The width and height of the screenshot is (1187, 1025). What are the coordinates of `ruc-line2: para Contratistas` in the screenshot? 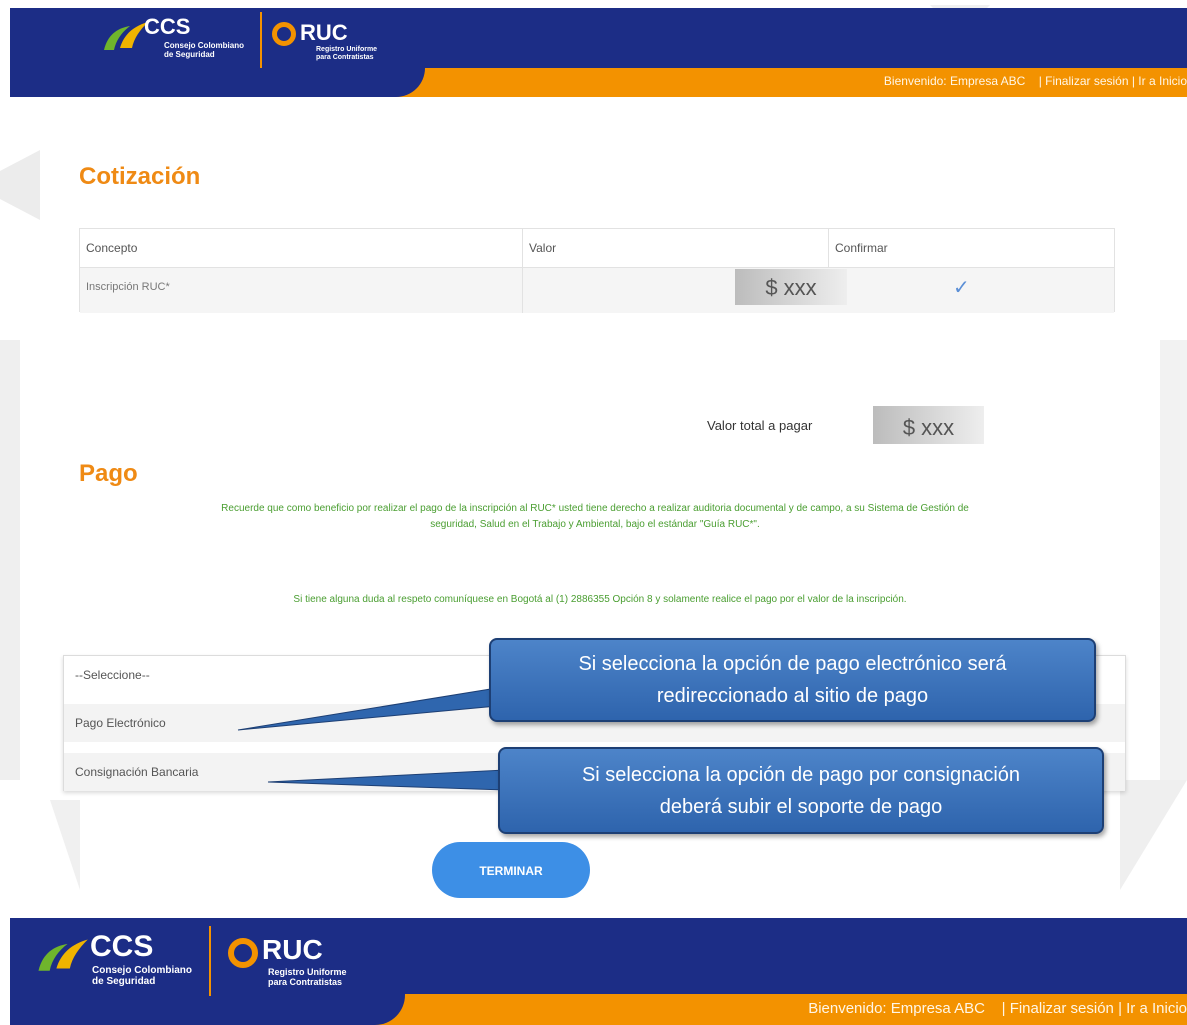 It's located at (305, 982).